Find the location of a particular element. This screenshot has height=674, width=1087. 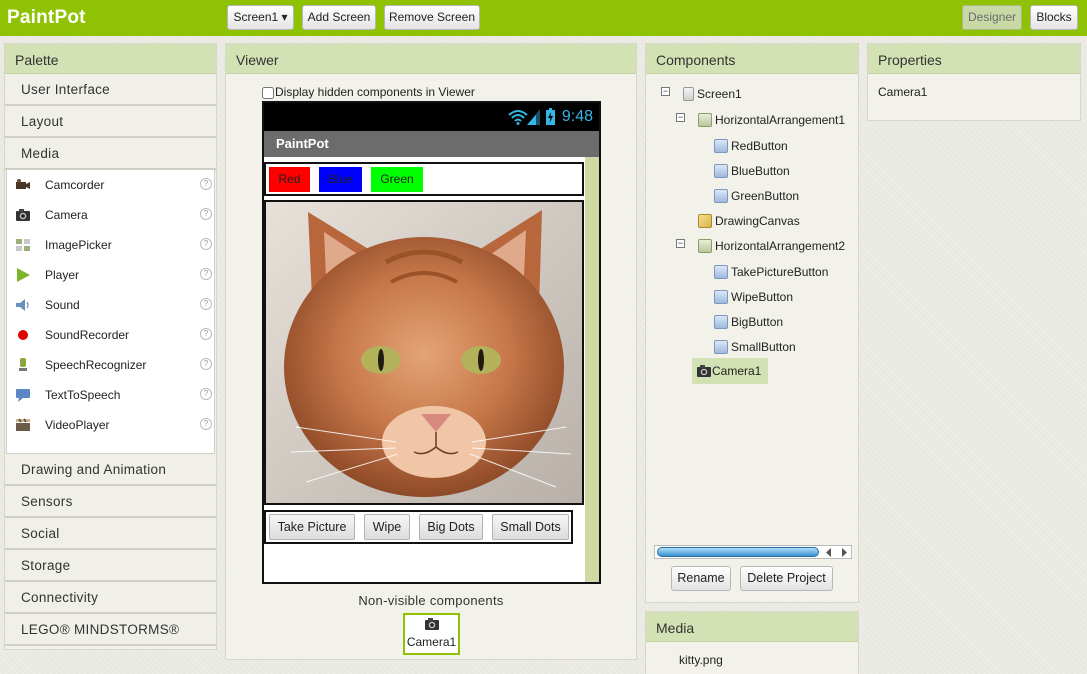

scroll-left-arrow-icon is located at coordinates (829, 552).